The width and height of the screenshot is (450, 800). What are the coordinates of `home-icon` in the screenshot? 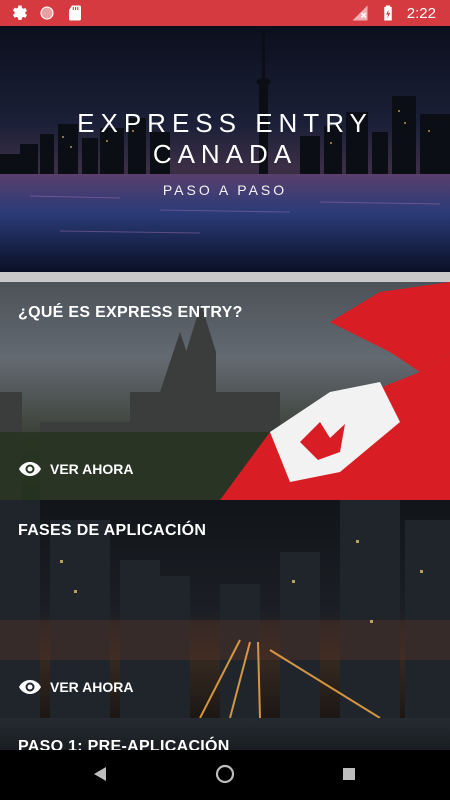 It's located at (225, 774).